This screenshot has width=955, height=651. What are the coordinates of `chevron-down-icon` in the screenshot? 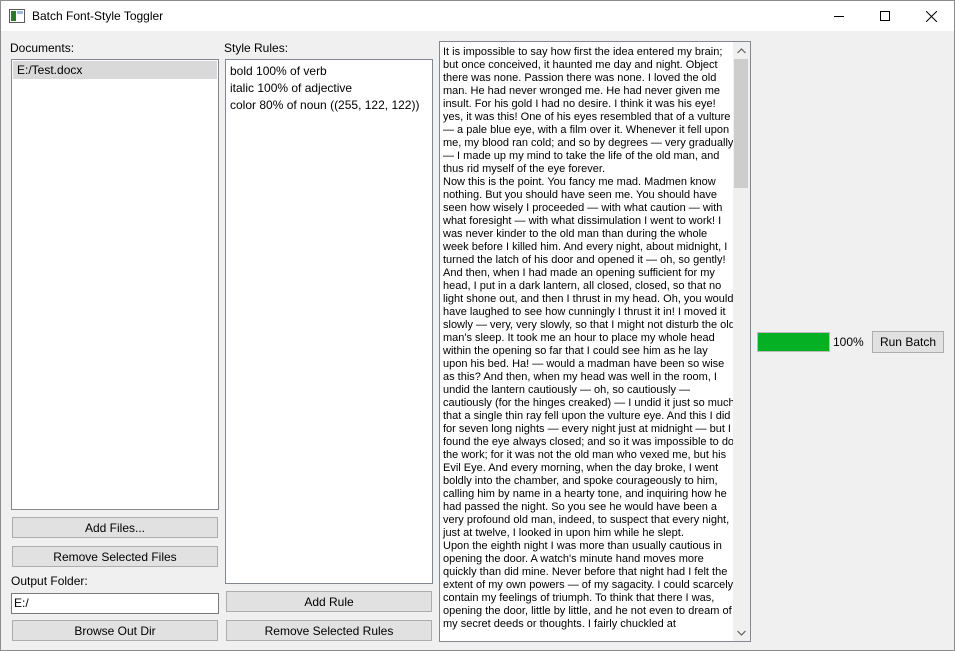 It's located at (741, 633).